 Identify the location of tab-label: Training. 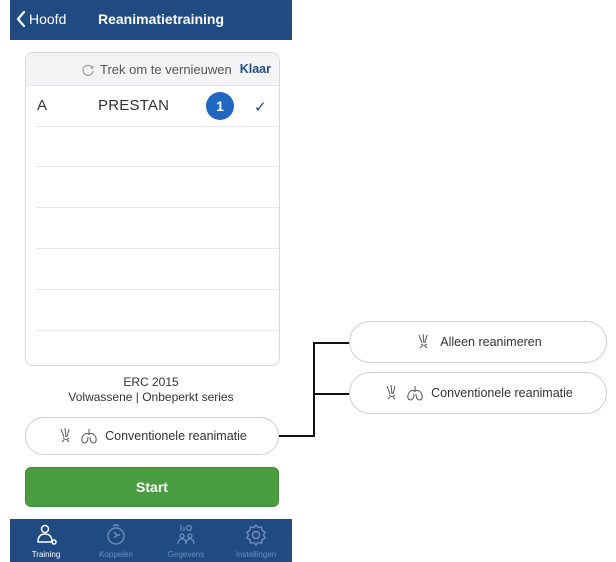
(46, 554).